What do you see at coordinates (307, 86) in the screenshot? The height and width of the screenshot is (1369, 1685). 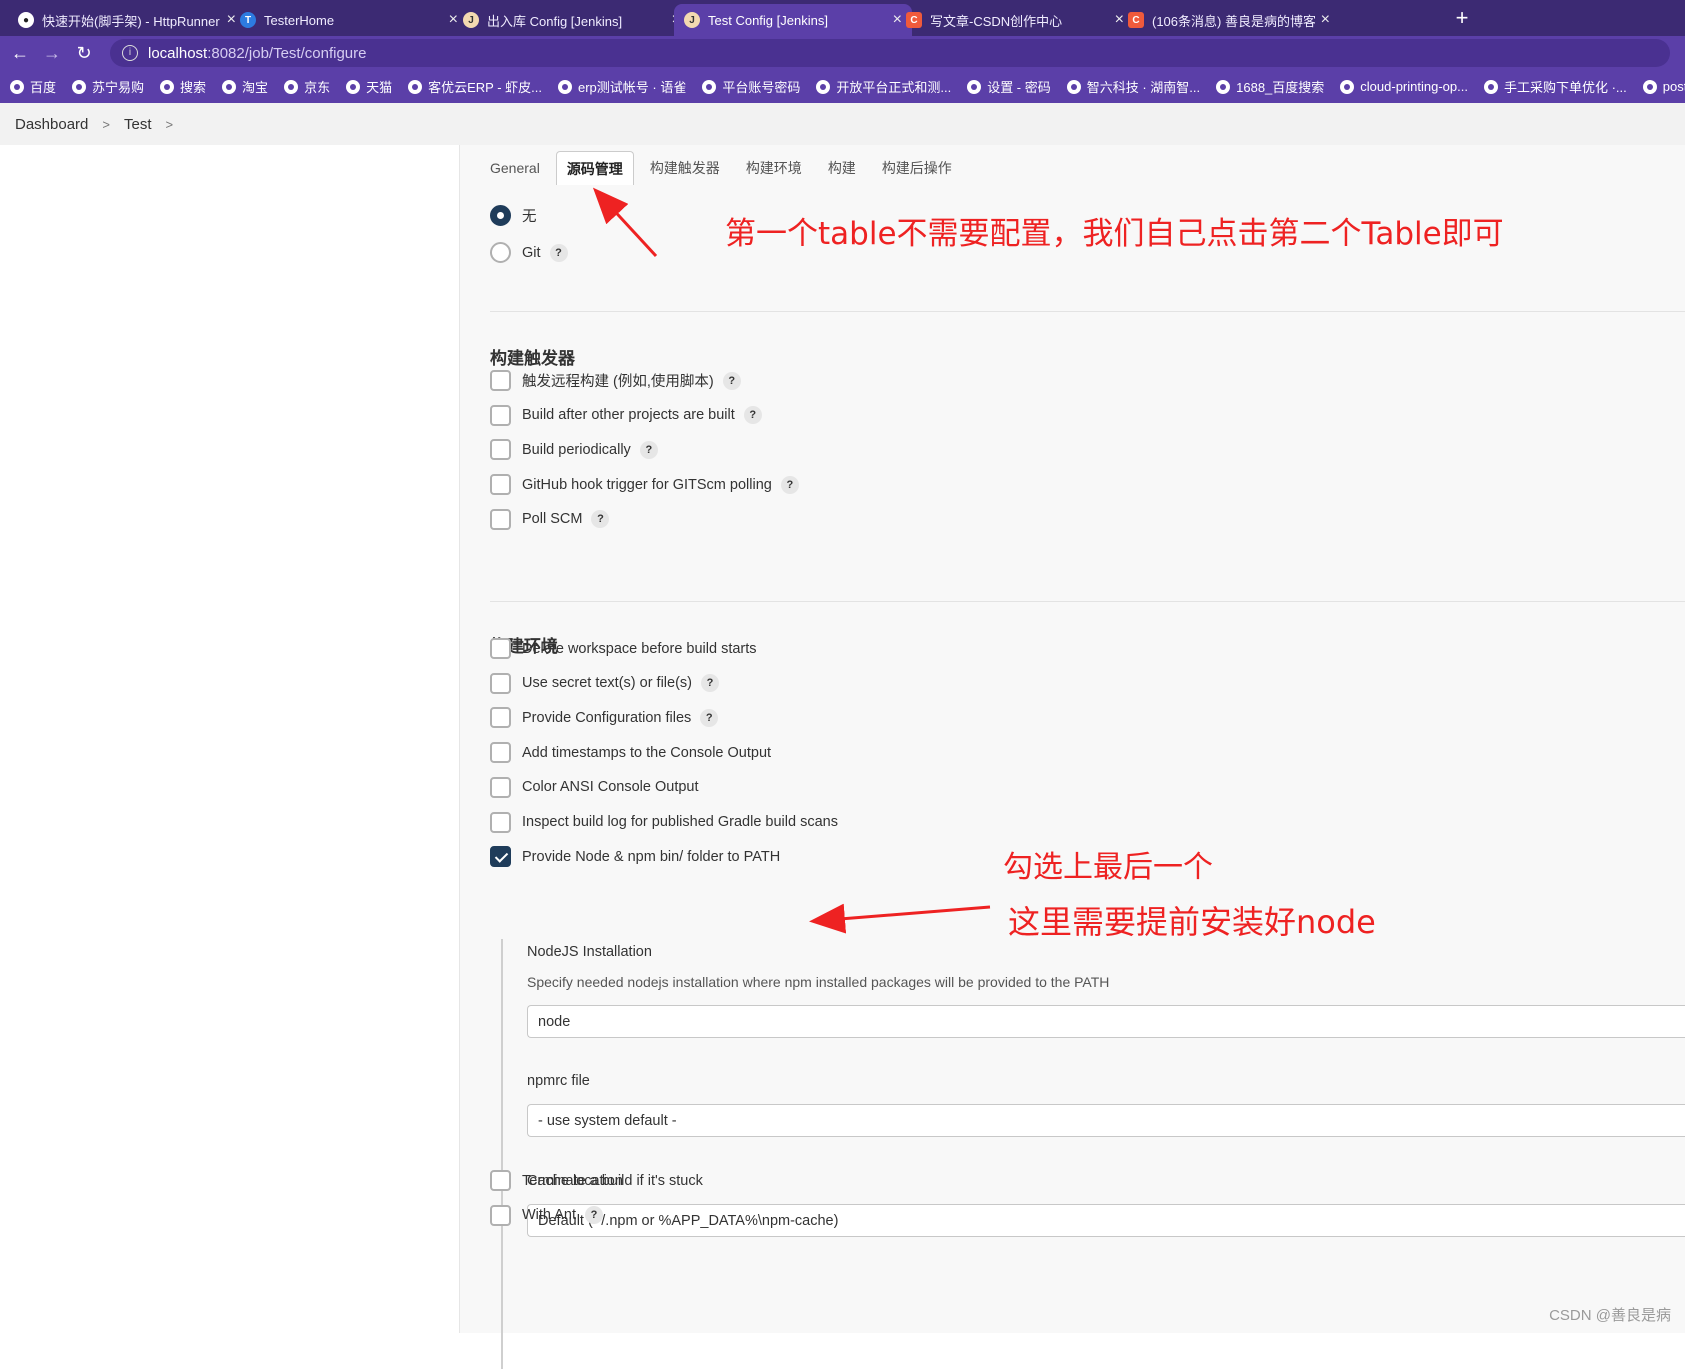 I see `bookmark-item: 京东` at bounding box center [307, 86].